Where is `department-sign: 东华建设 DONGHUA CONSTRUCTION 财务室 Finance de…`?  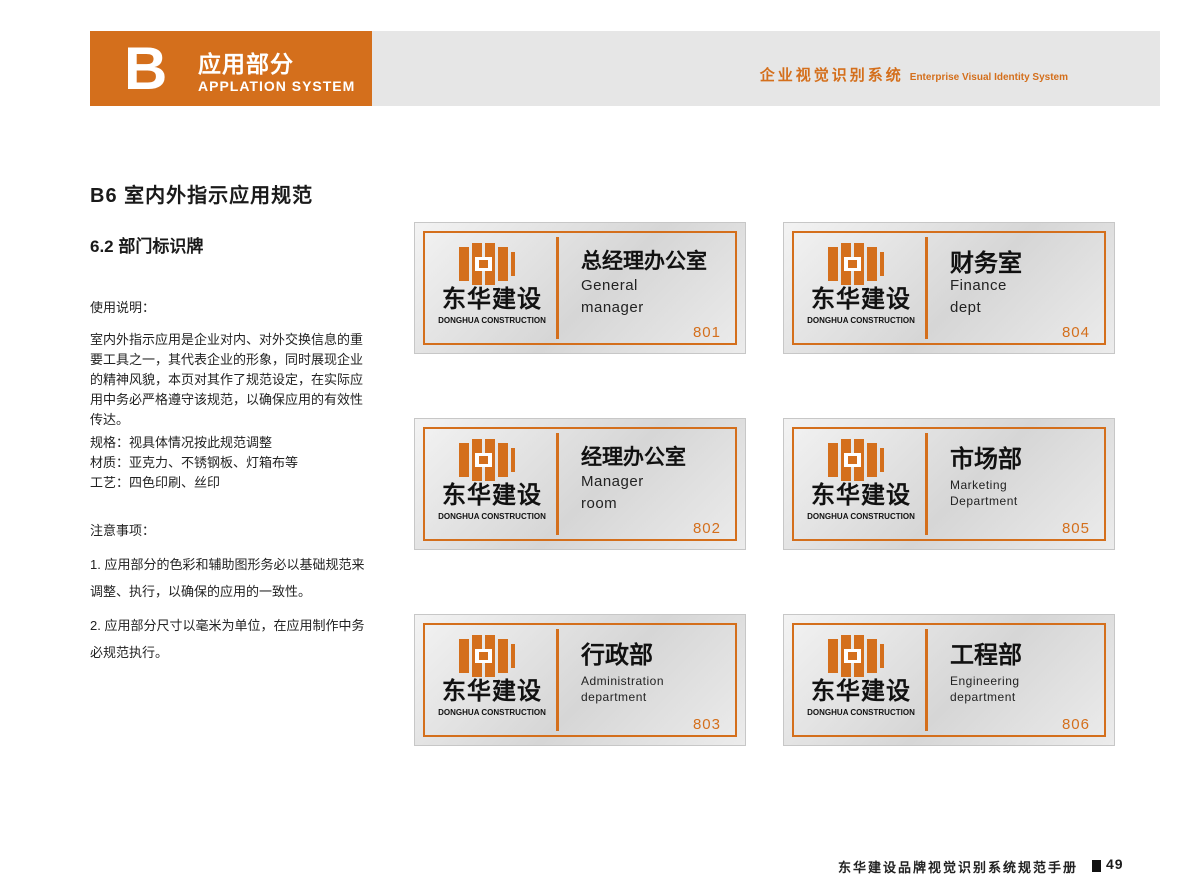
department-sign: 东华建设 DONGHUA CONSTRUCTION 财务室 Finance de… is located at coordinates (949, 288).